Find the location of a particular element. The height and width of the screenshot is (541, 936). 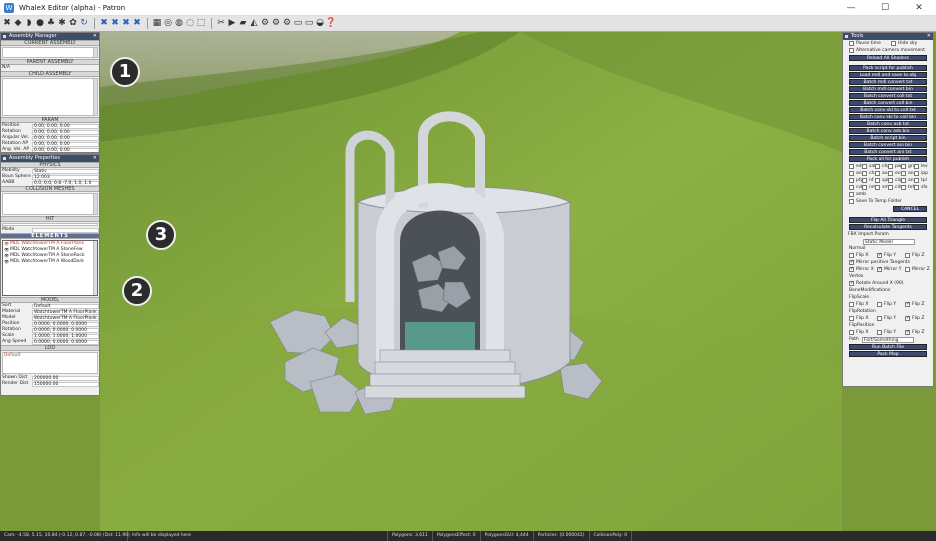

toolbar-icon: ⬚ is located at coordinates (201, 24).